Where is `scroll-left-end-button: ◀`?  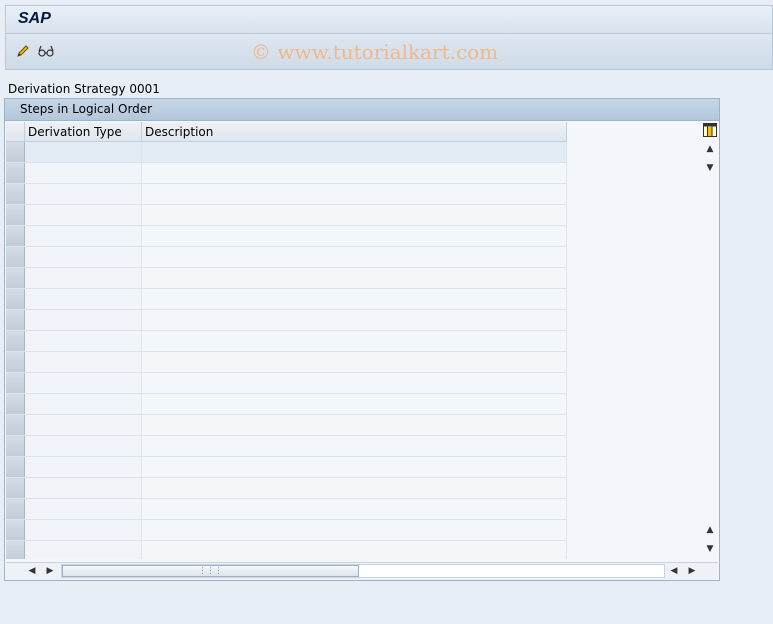
scroll-left-end-button: ◀ is located at coordinates (674, 571).